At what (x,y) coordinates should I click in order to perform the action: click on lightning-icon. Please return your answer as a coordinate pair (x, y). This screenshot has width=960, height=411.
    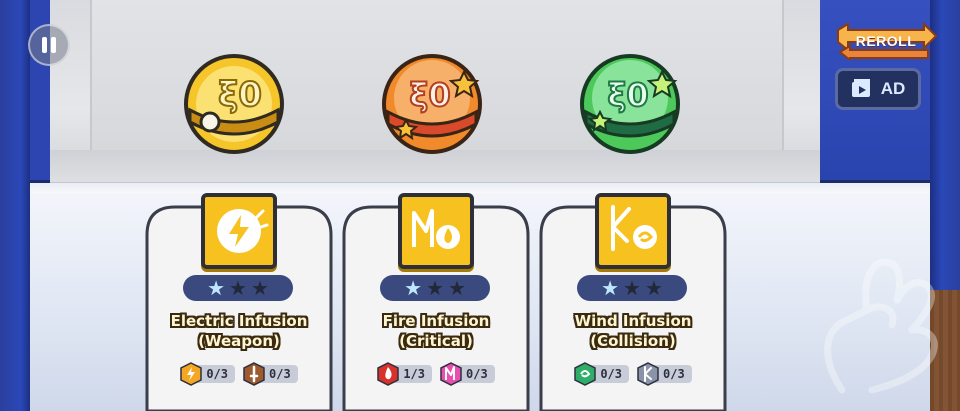
    Looking at the image, I should click on (239, 231).